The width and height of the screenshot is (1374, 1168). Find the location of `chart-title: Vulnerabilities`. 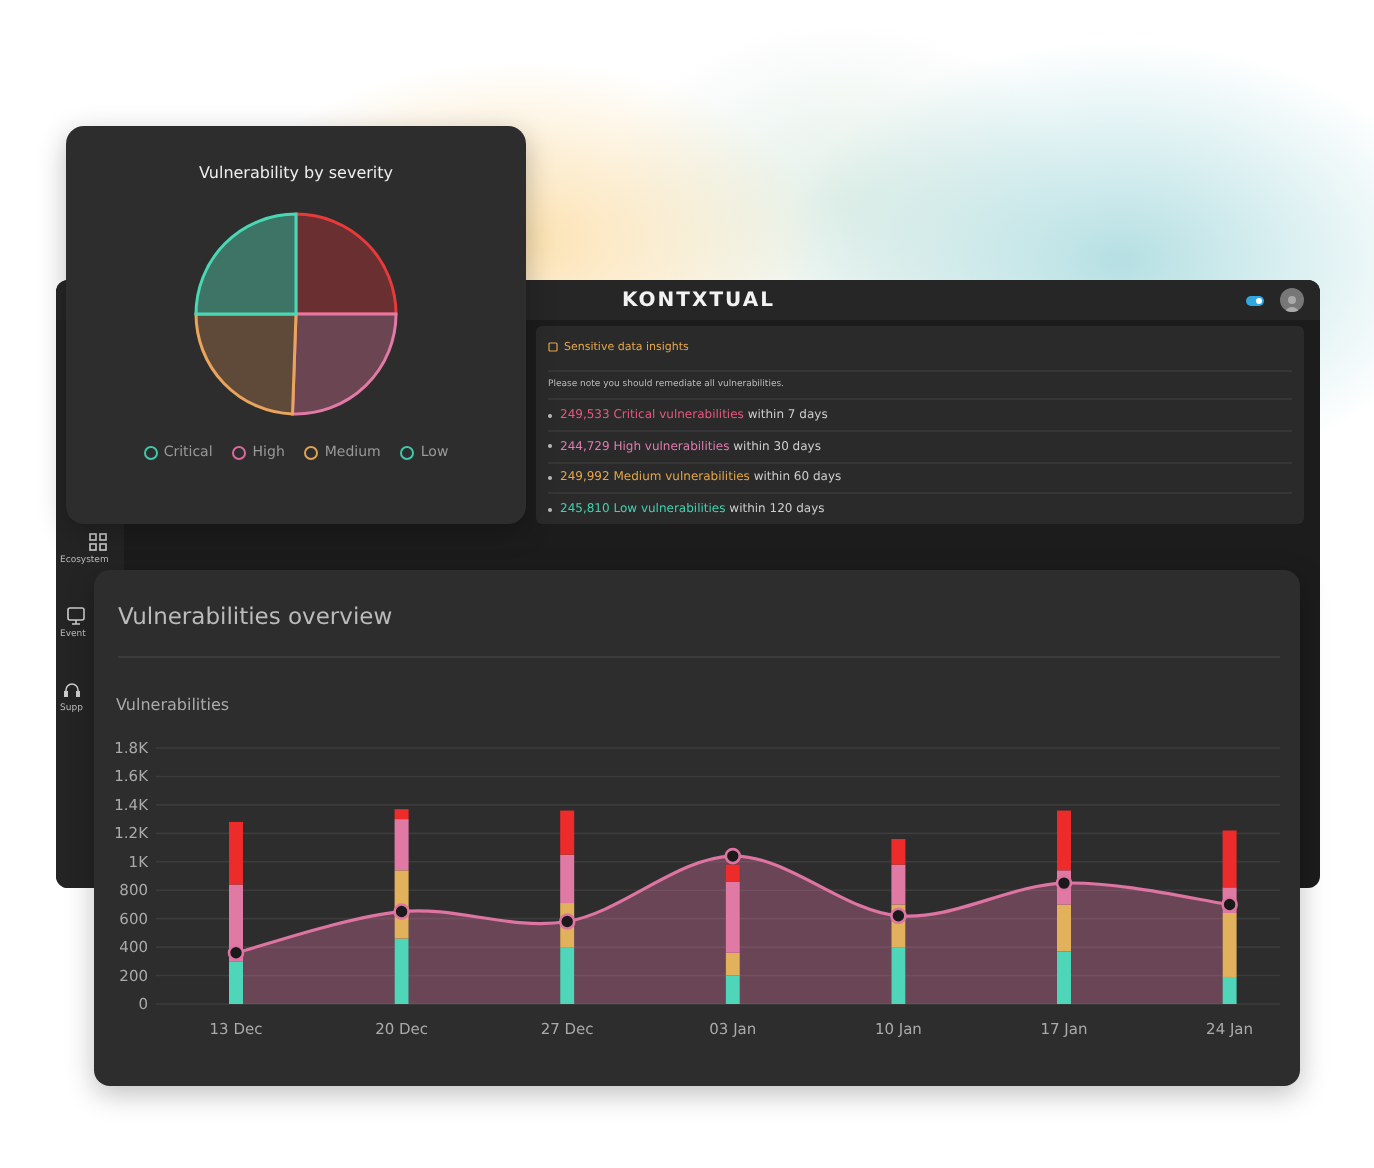

chart-title: Vulnerabilities is located at coordinates (173, 705).